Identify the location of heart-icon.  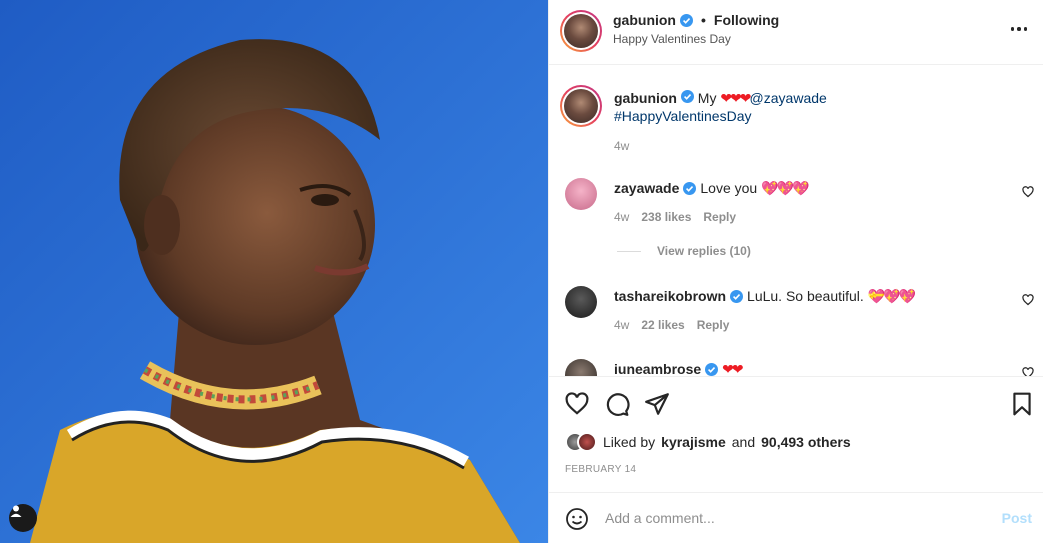
(577, 404).